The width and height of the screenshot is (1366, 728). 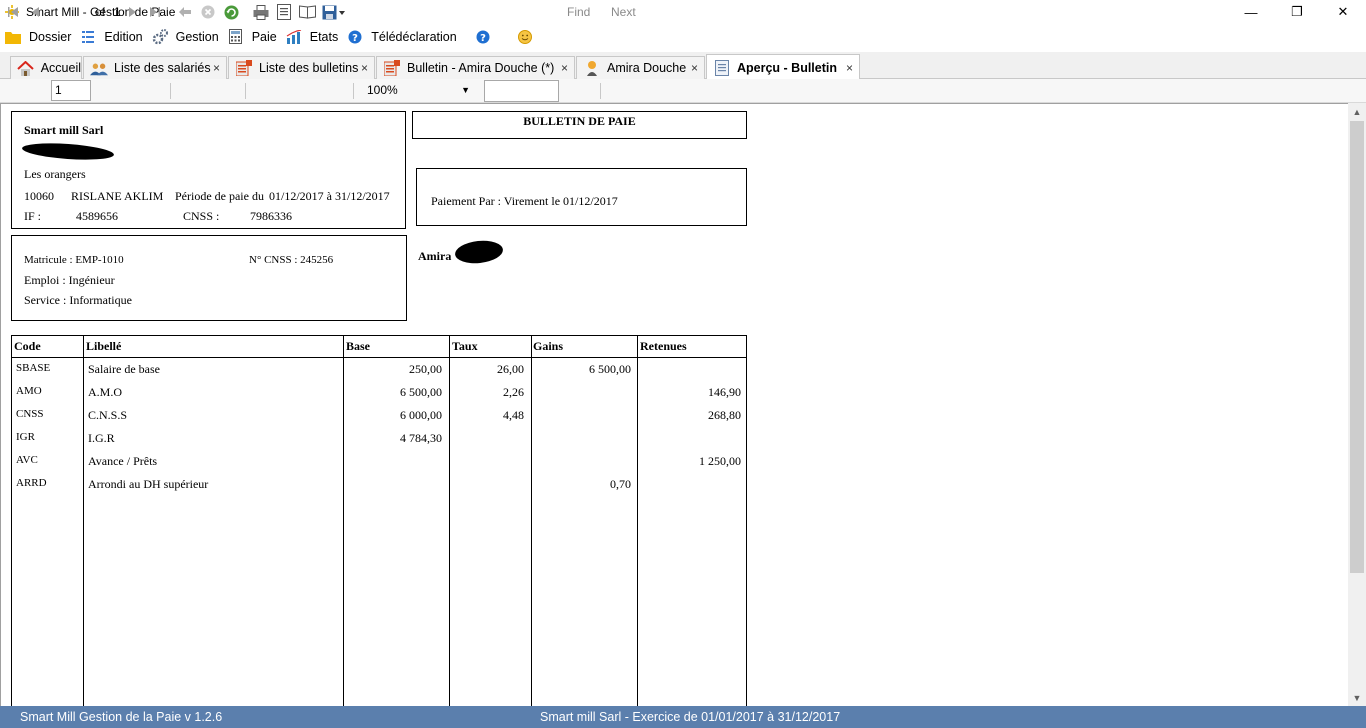 I want to click on employee-matricule: Matricule : EMP-1010, so click(x=74, y=260).